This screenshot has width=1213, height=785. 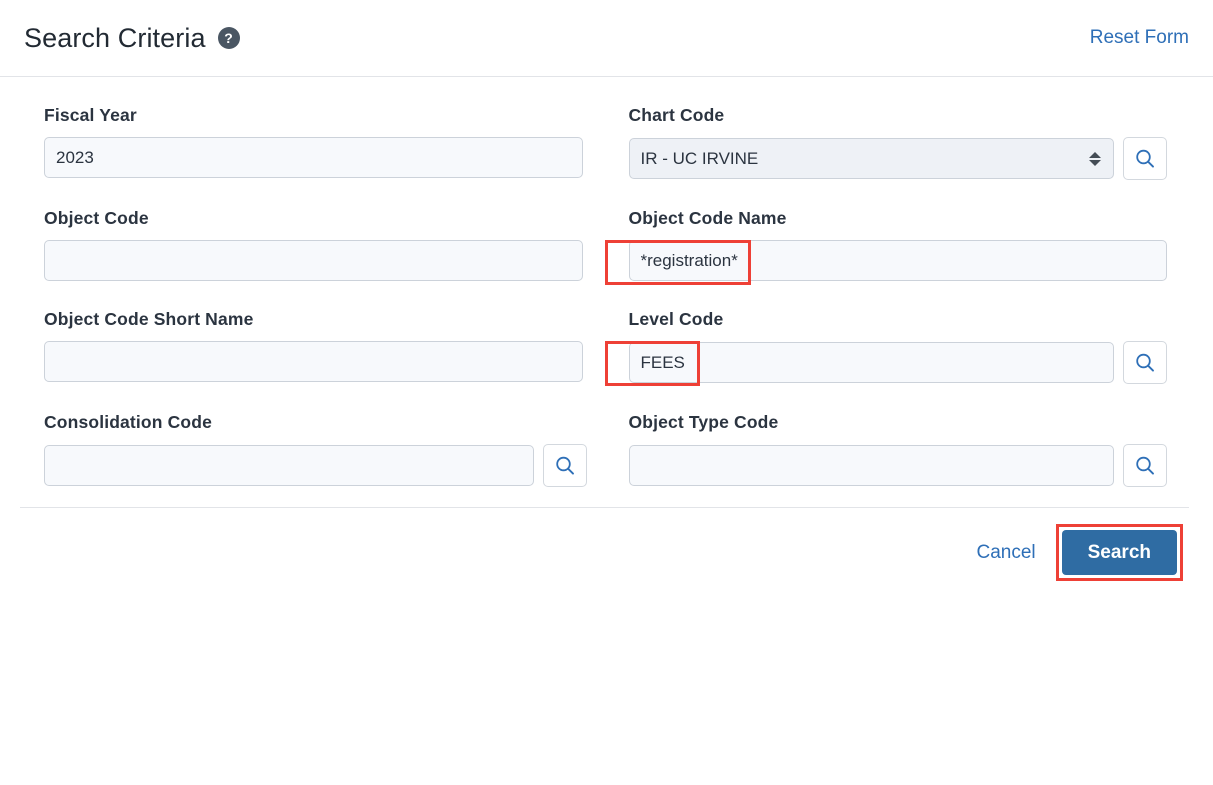 I want to click on object-code-name-input, so click(x=897, y=260).